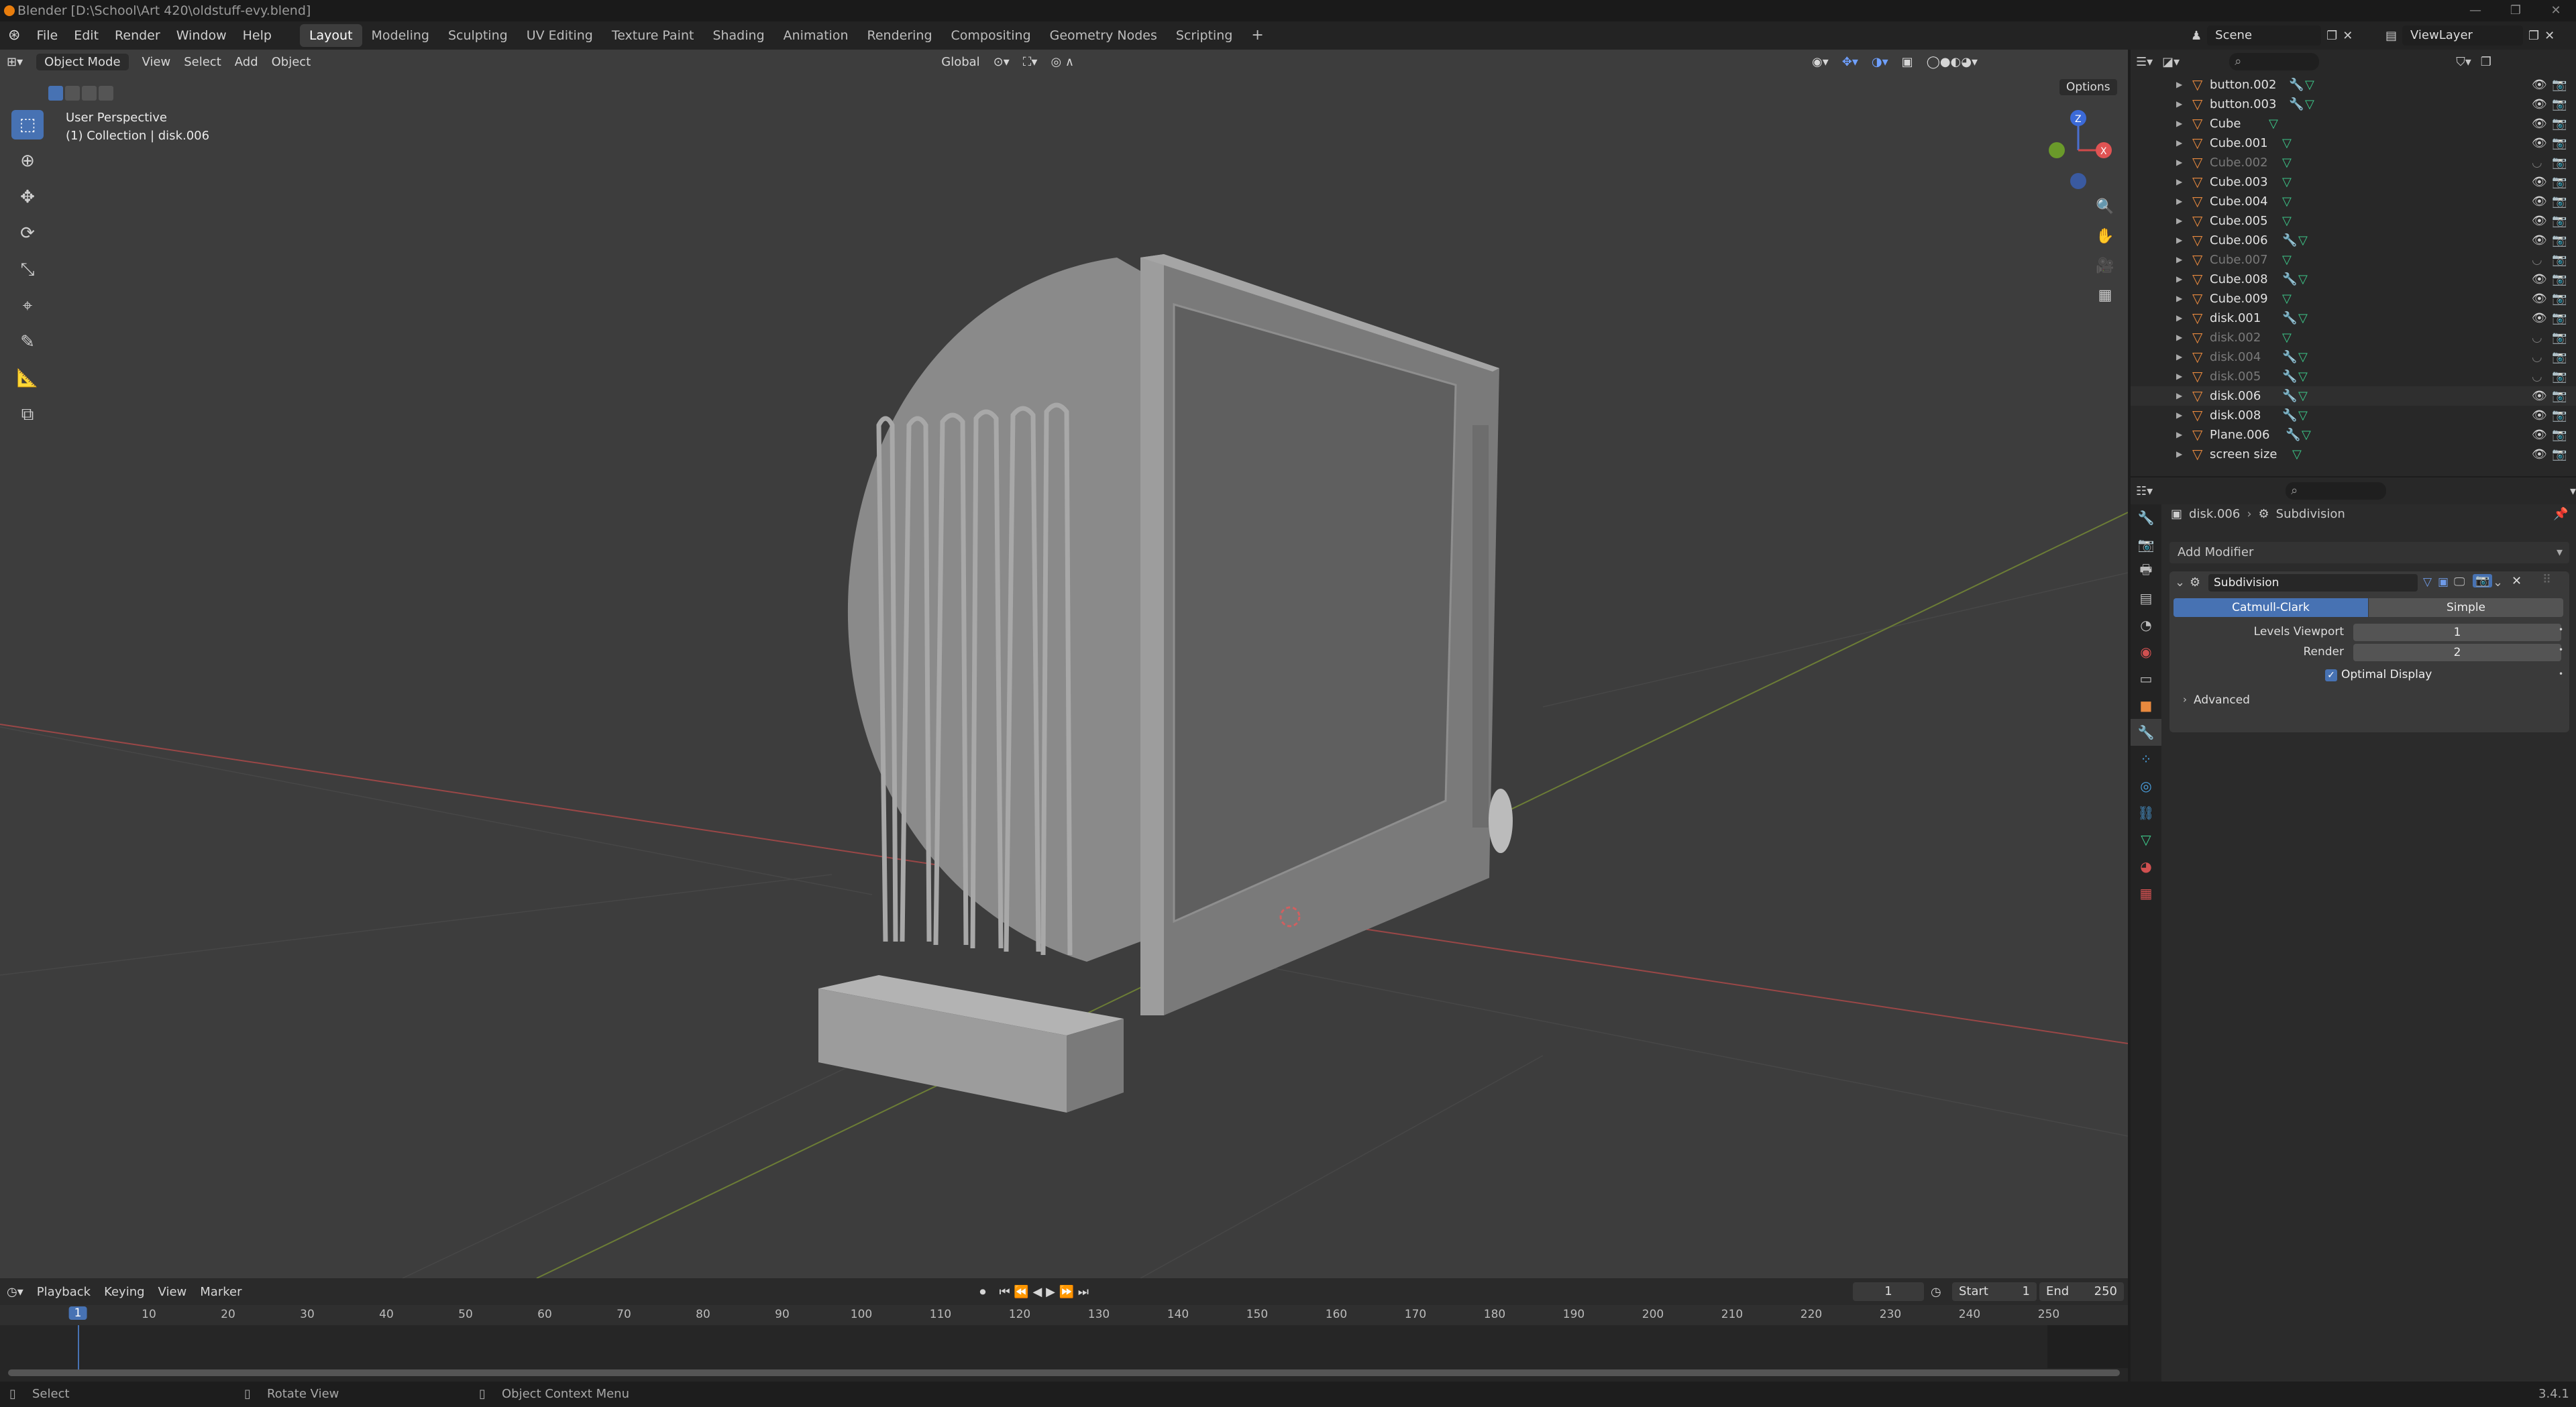  Describe the element at coordinates (2239, 435) in the screenshot. I see `outliner-item-name: Plane.006` at that location.